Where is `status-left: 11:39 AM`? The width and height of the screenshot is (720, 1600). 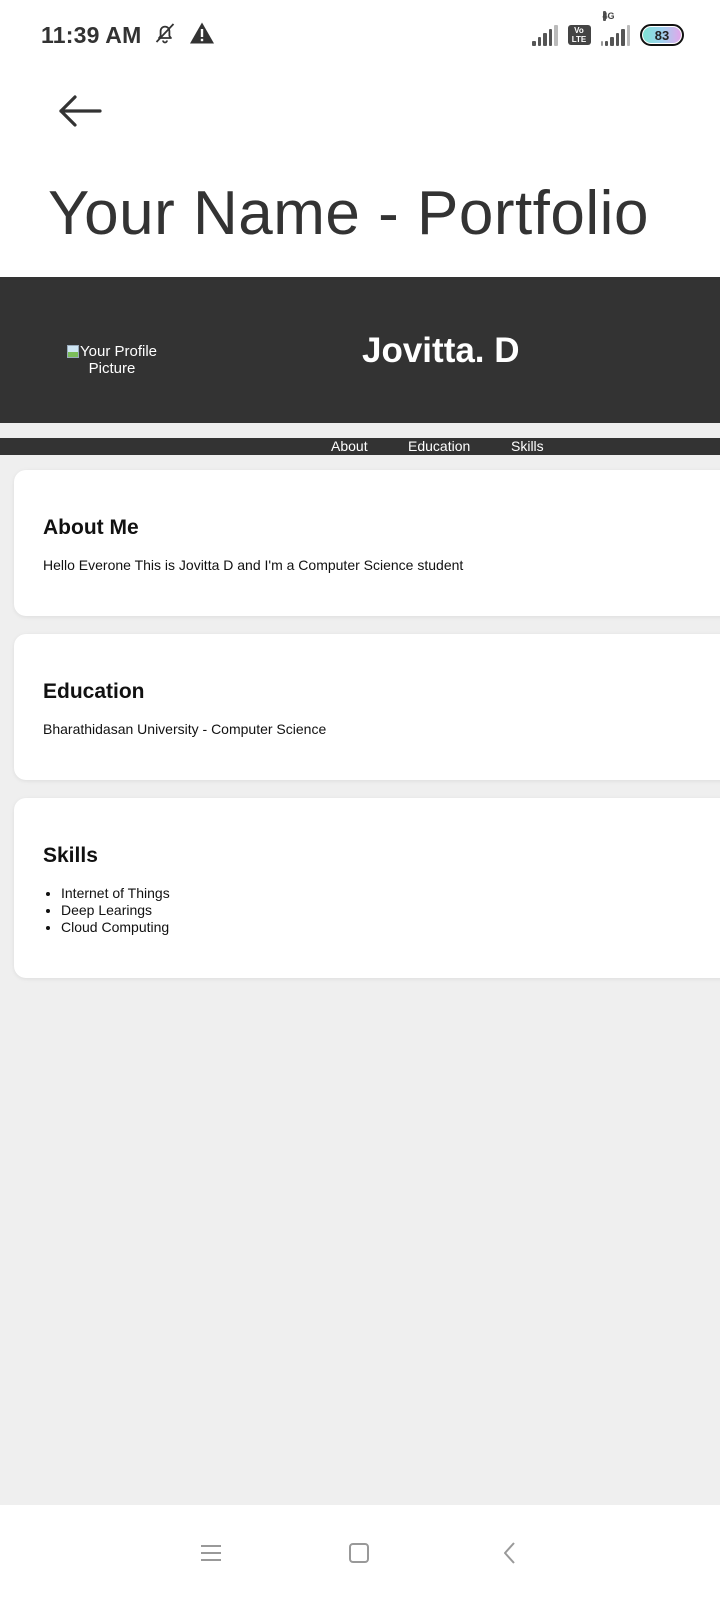
status-left: 11:39 AM is located at coordinates (128, 35).